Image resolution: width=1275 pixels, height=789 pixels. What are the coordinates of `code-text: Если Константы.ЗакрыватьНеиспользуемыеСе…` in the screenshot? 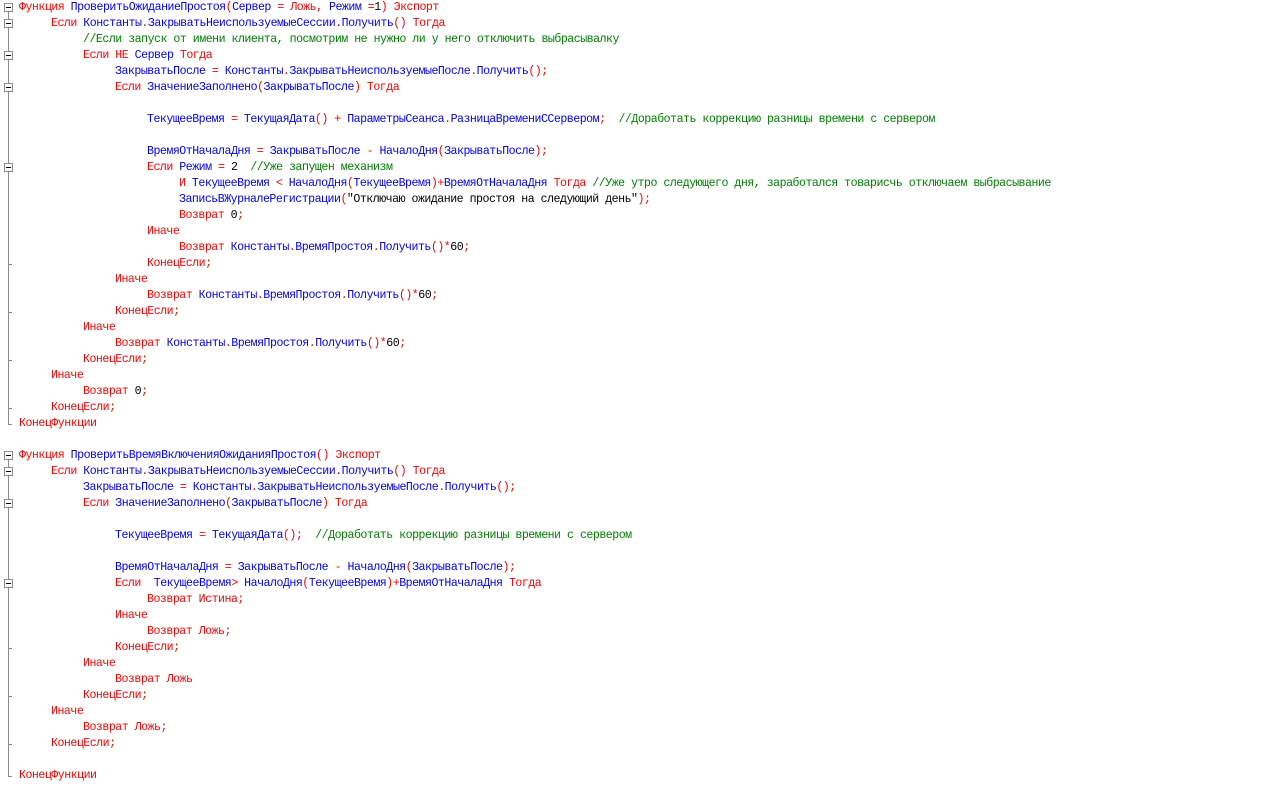 It's located at (248, 472).